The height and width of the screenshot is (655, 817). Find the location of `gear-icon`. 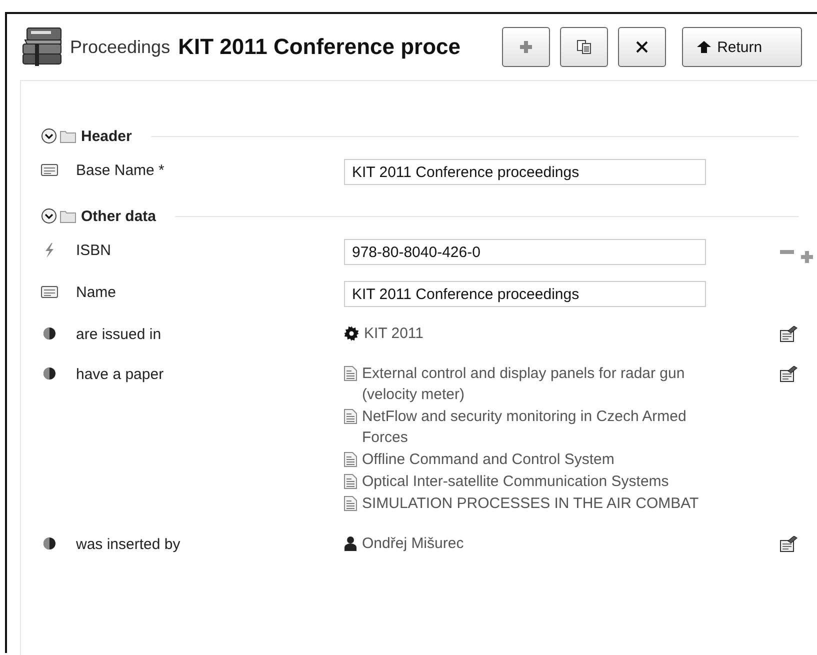

gear-icon is located at coordinates (351, 333).